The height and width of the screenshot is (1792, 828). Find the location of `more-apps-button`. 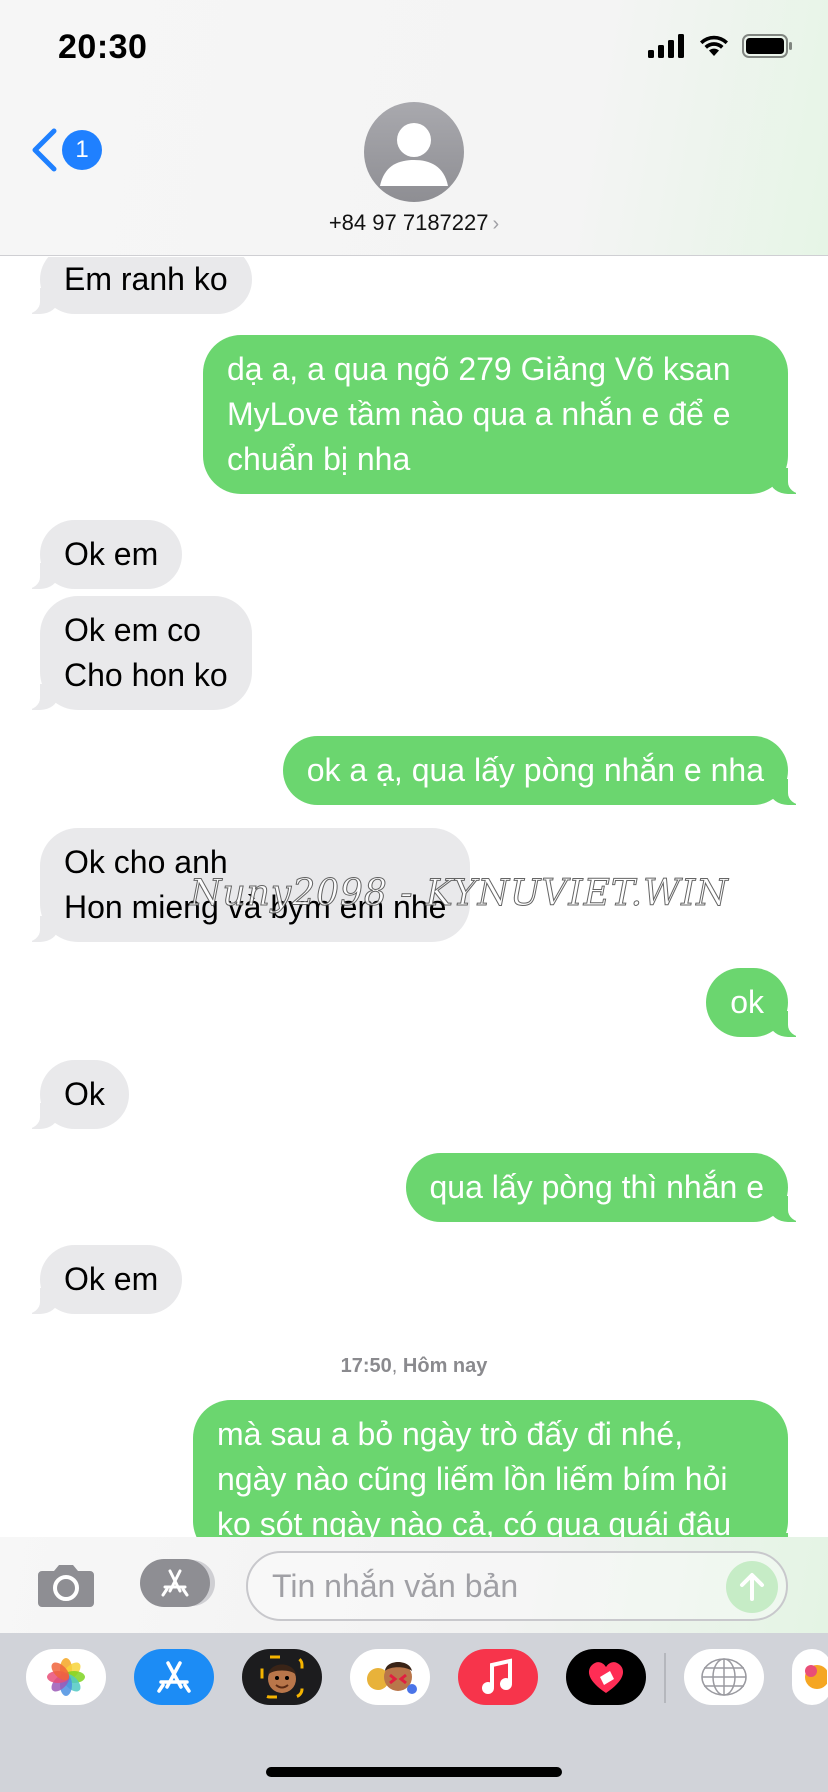

more-apps-button is located at coordinates (810, 1677).